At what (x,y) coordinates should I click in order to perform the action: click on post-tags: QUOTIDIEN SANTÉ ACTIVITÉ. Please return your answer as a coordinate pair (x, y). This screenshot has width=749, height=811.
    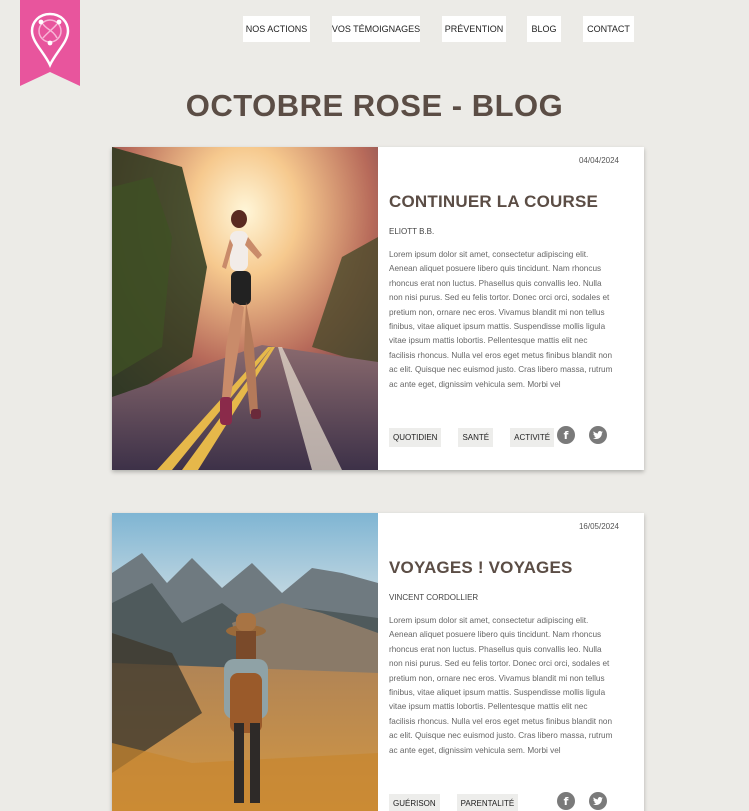
    Looking at the image, I should click on (472, 437).